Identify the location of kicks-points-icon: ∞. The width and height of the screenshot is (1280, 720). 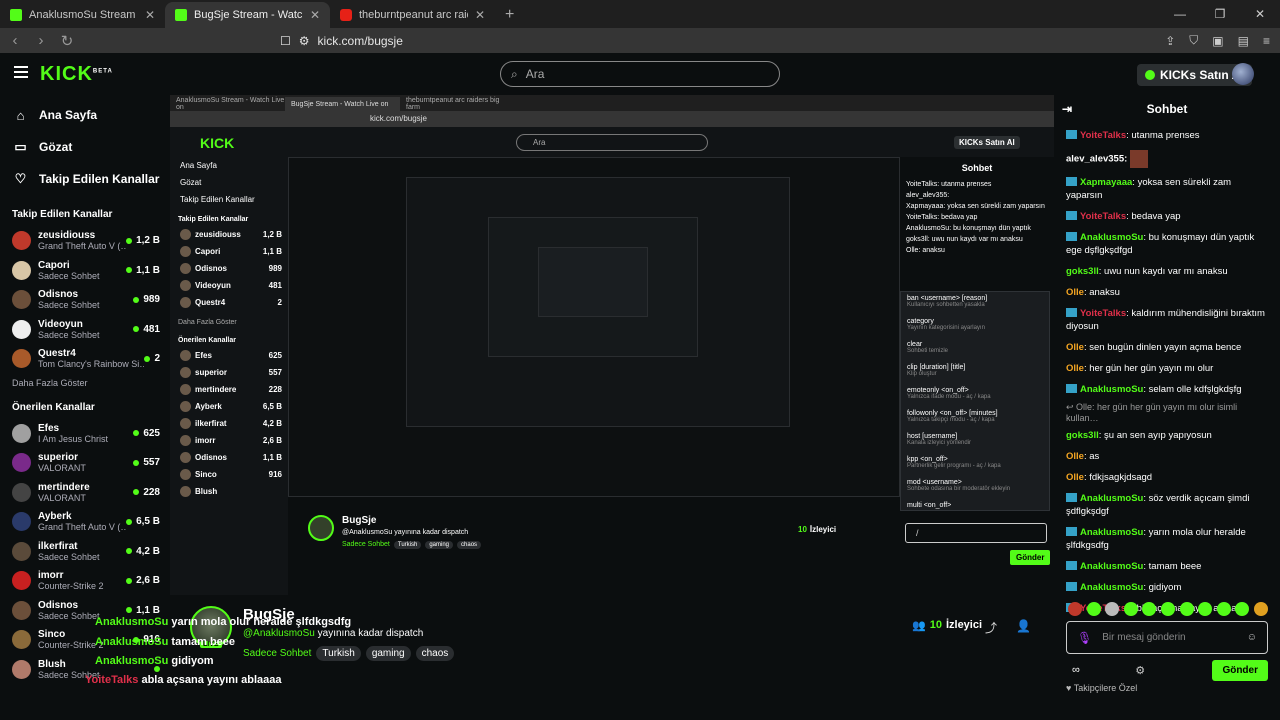
(1076, 670).